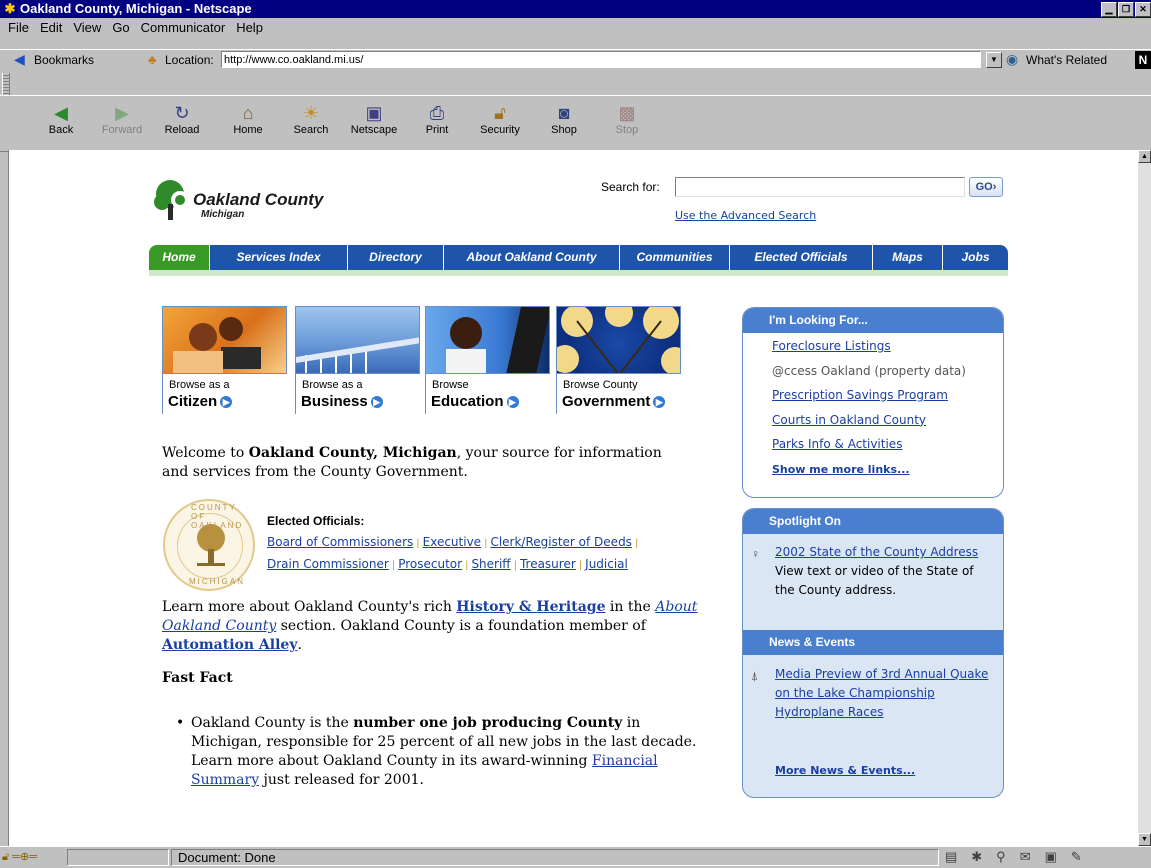 The image size is (1151, 868). Describe the element at coordinates (64, 60) in the screenshot. I see `bookmarks-button: Bookmarks` at that location.